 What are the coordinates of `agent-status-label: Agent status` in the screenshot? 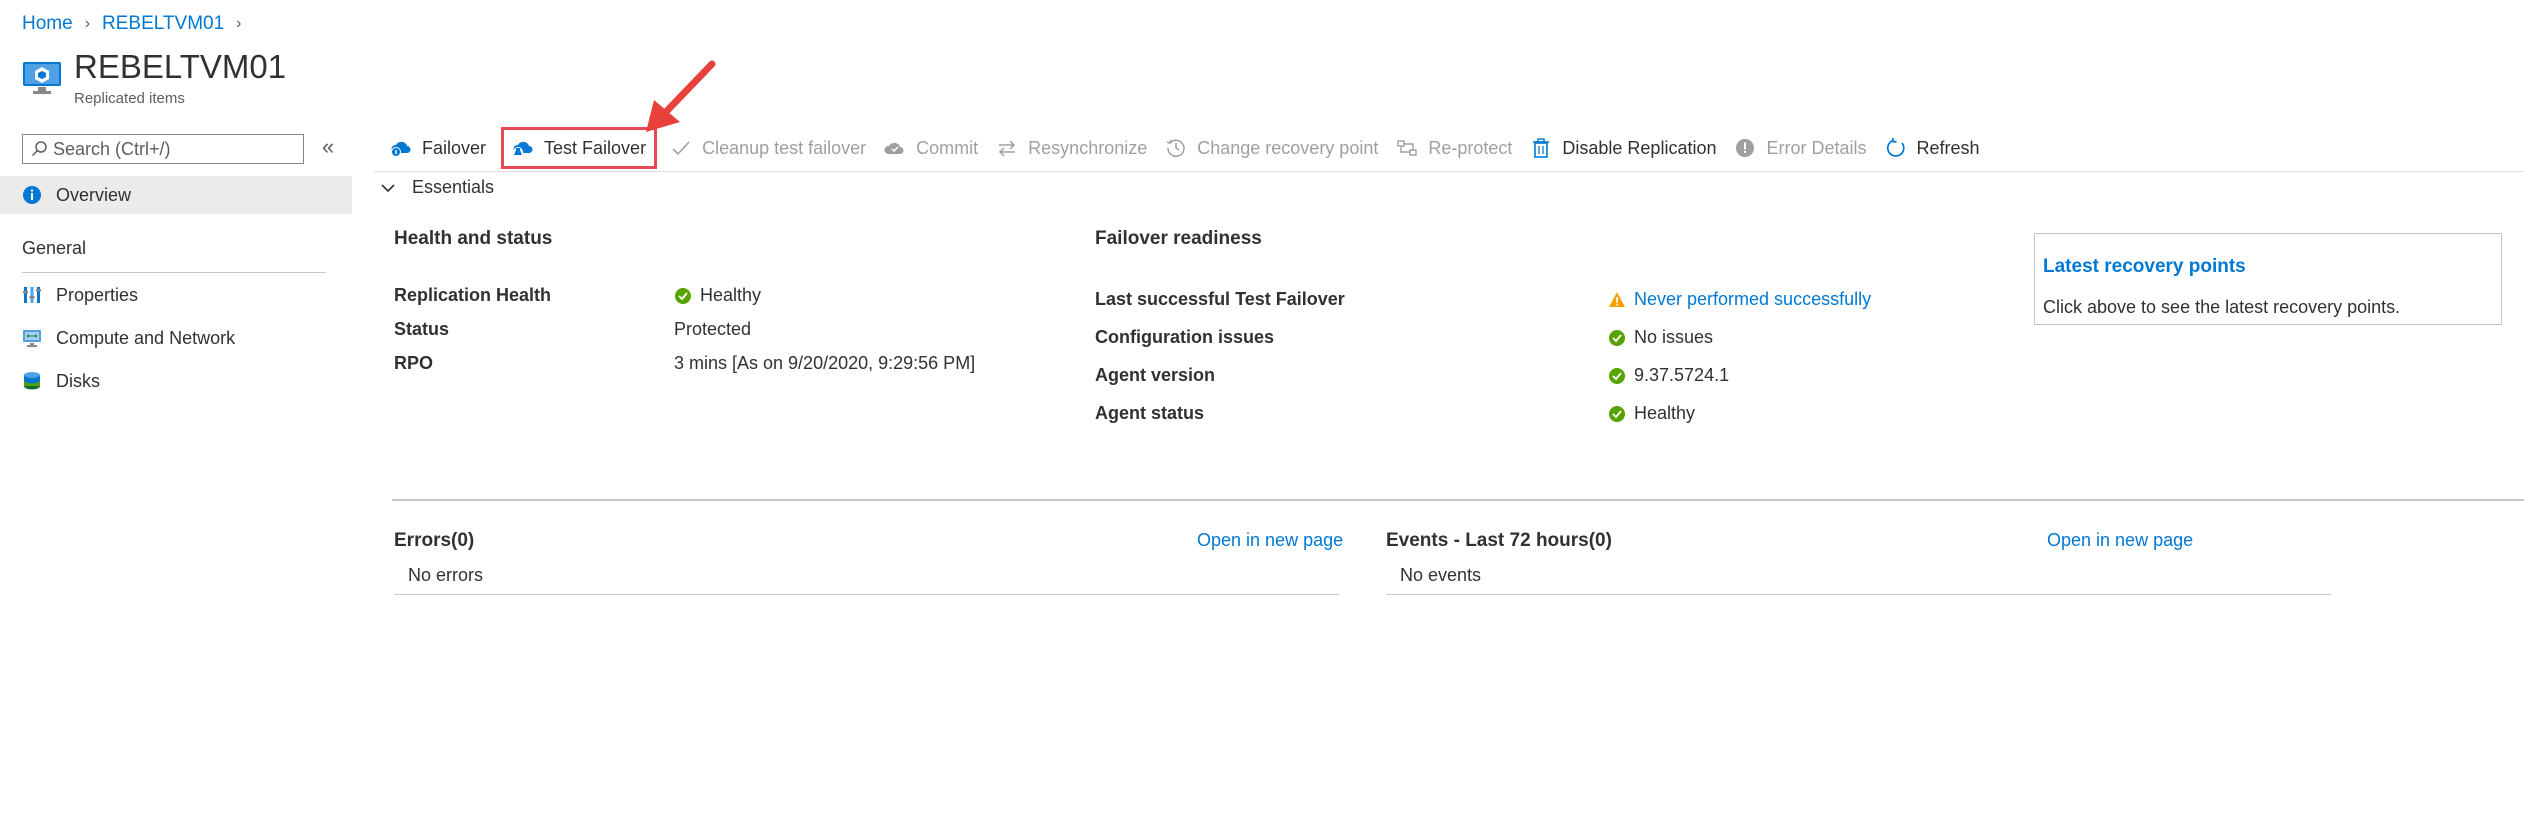 It's located at (1150, 413).